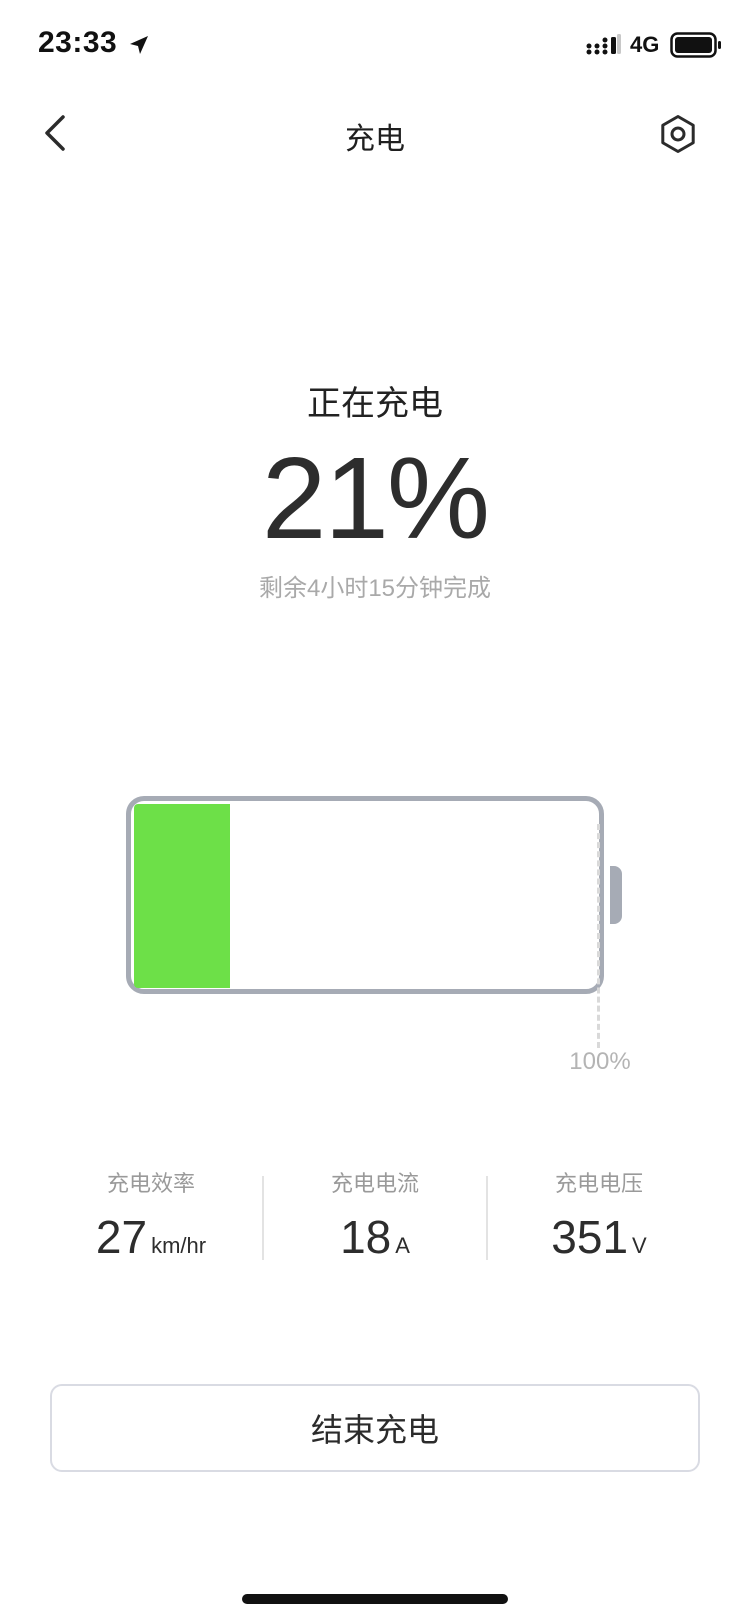 Image resolution: width=750 pixels, height=1624 pixels. I want to click on stop-charging-button: 结束充电, so click(375, 1428).